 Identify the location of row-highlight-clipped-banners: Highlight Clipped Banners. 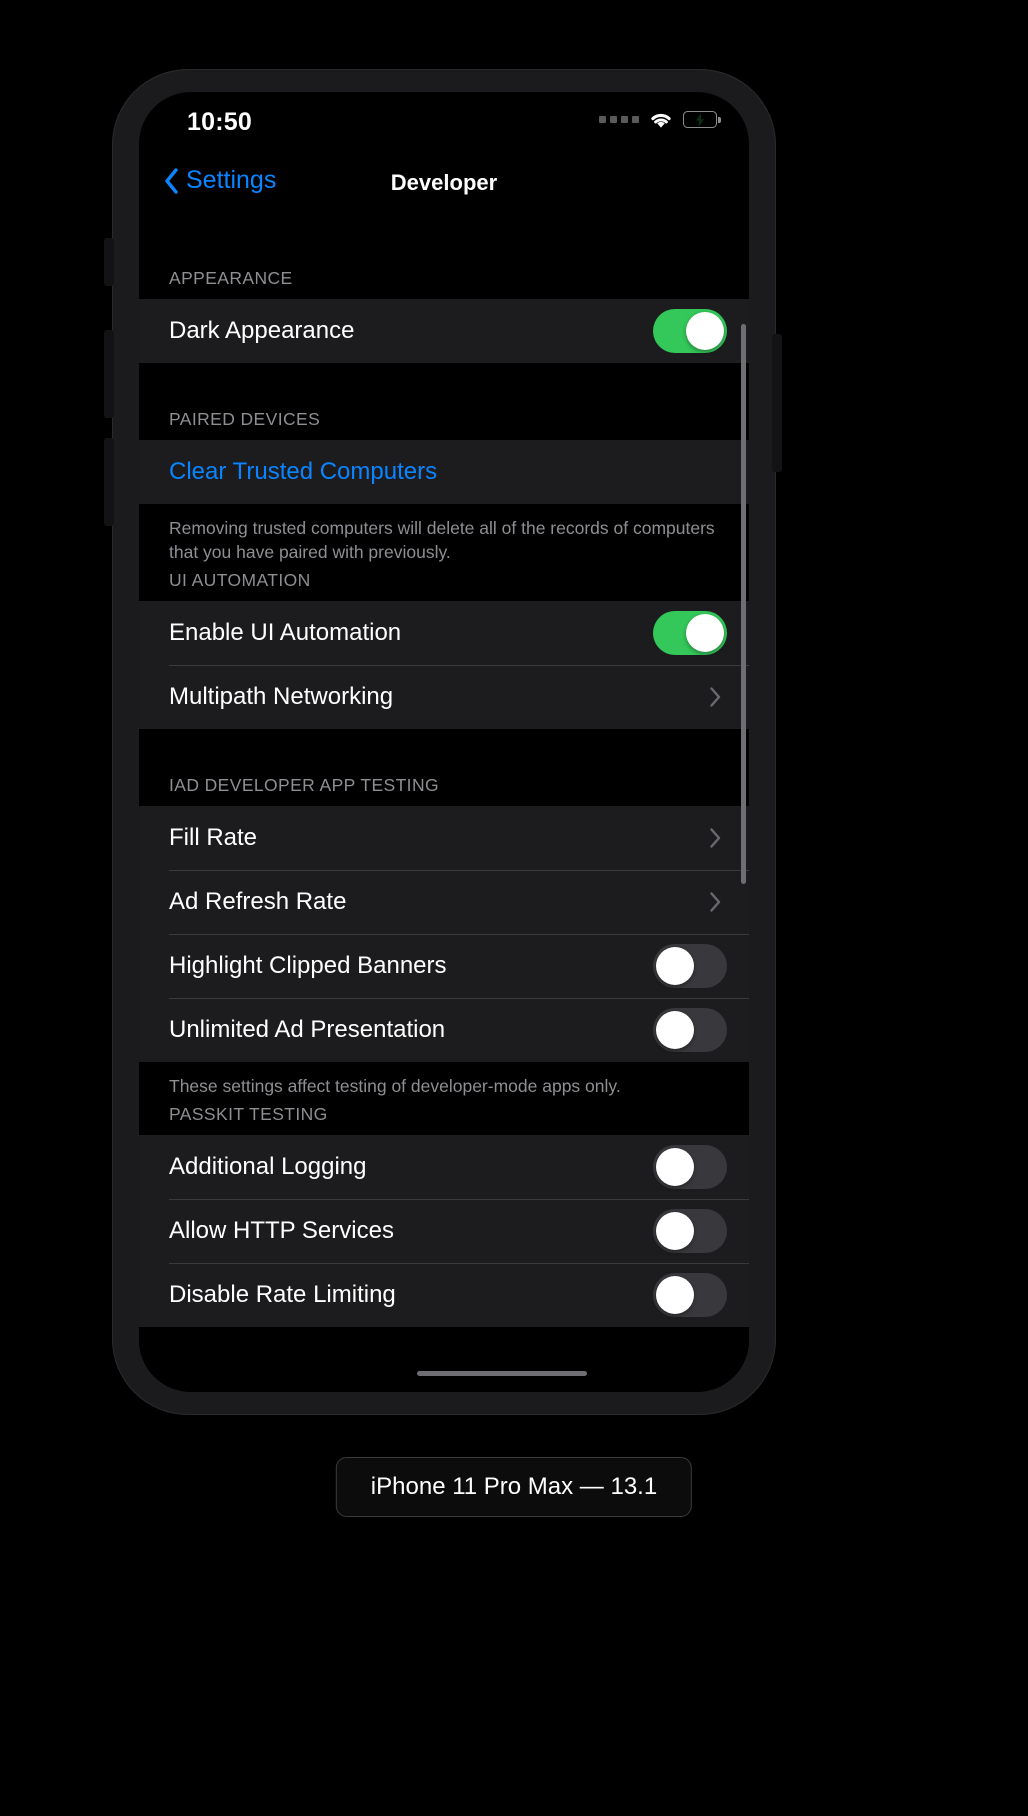
(444, 966).